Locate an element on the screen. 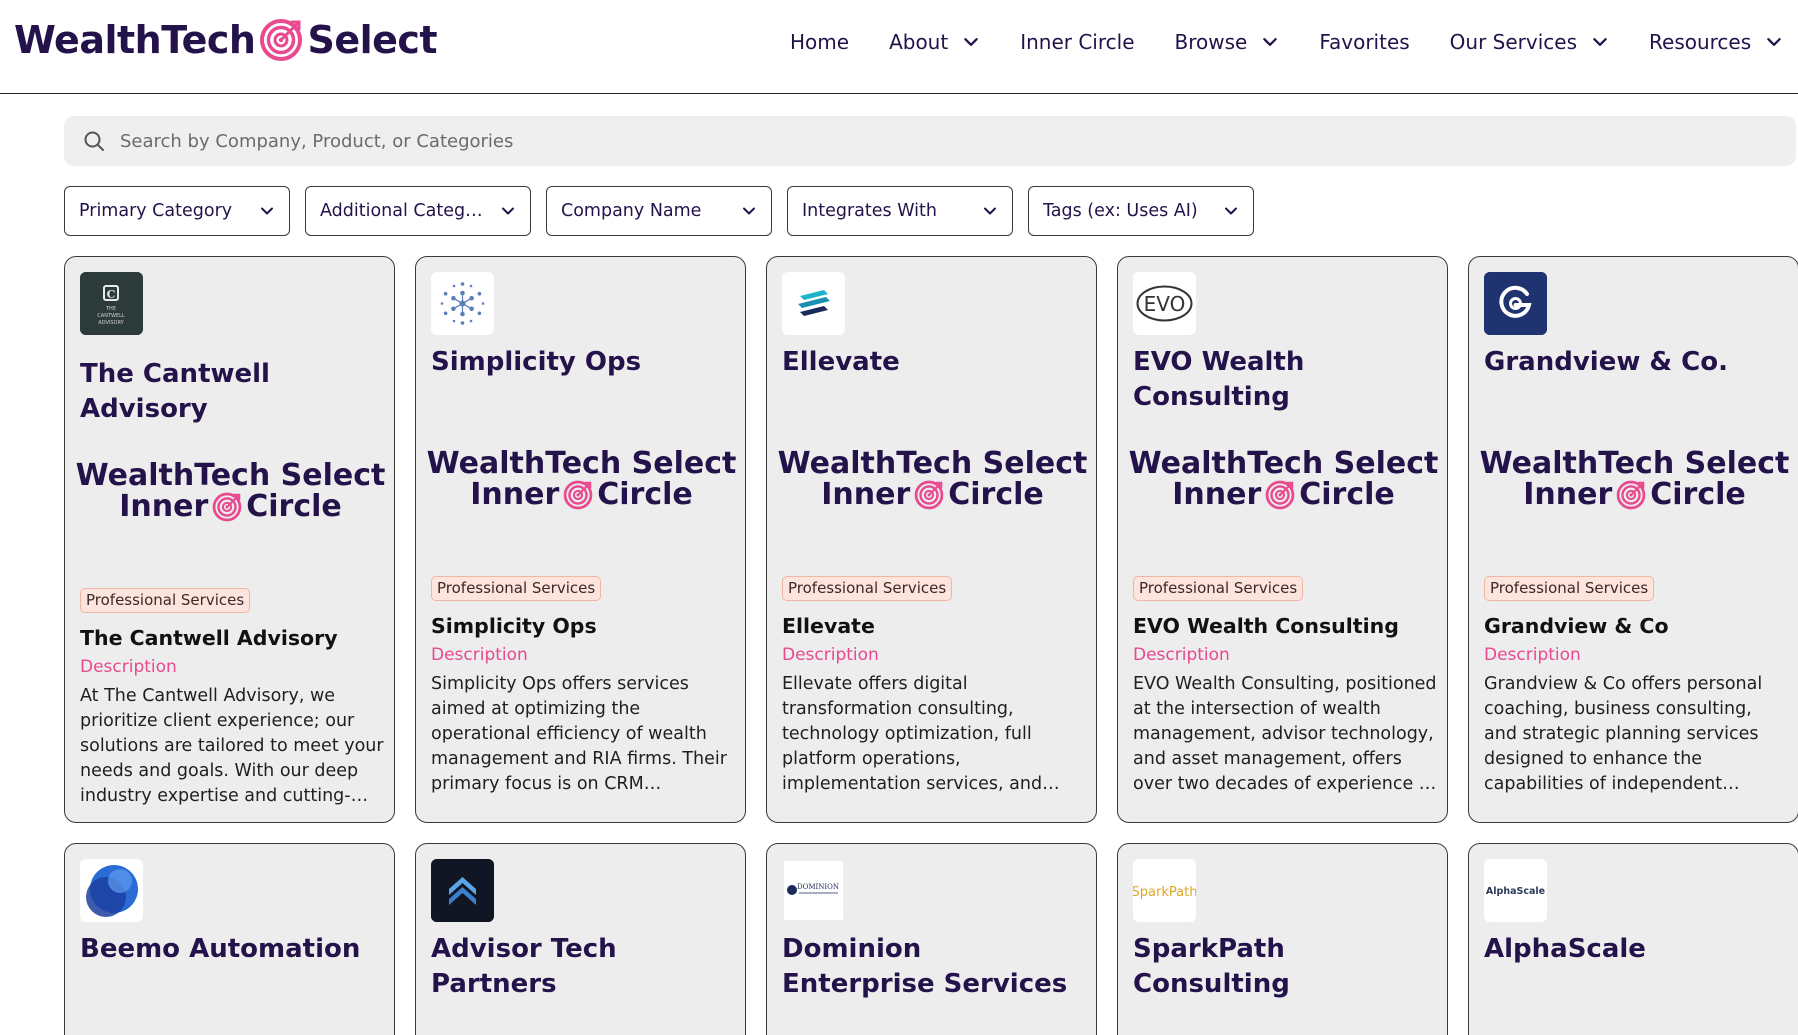  svg-text: CANTWELL is located at coordinates (111, 316).